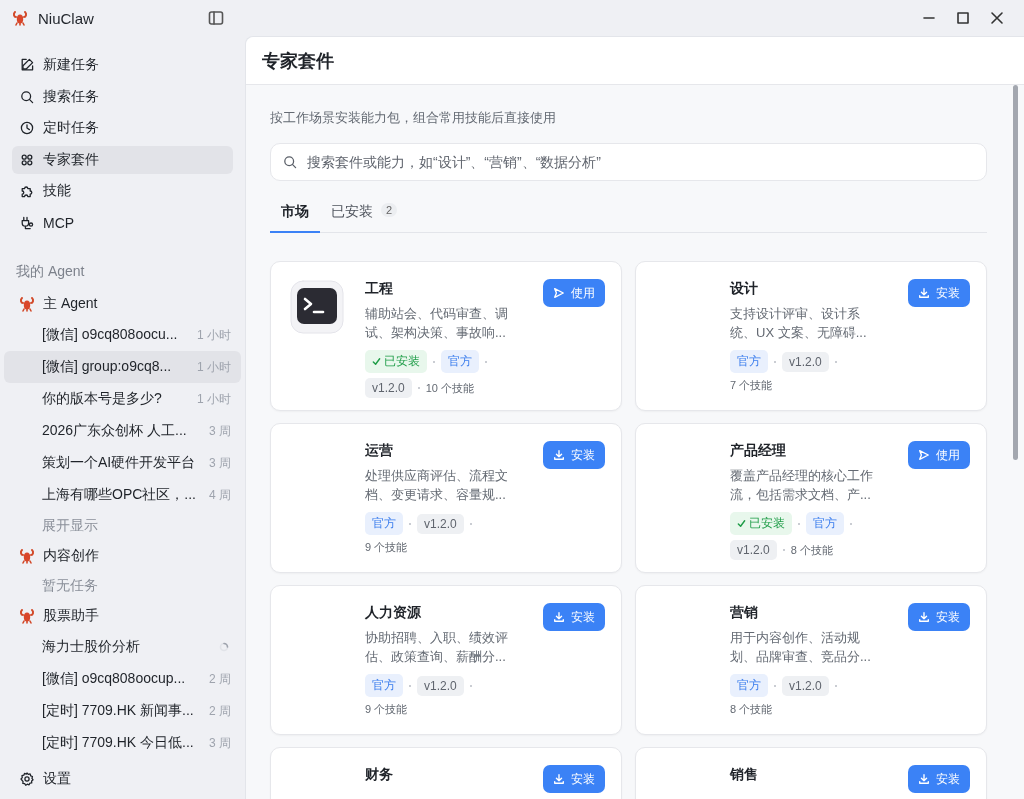 This screenshot has height=799, width=1024. What do you see at coordinates (122, 711) in the screenshot?
I see `task-item: [定时] 7709.HK 新闻事... 2 周` at bounding box center [122, 711].